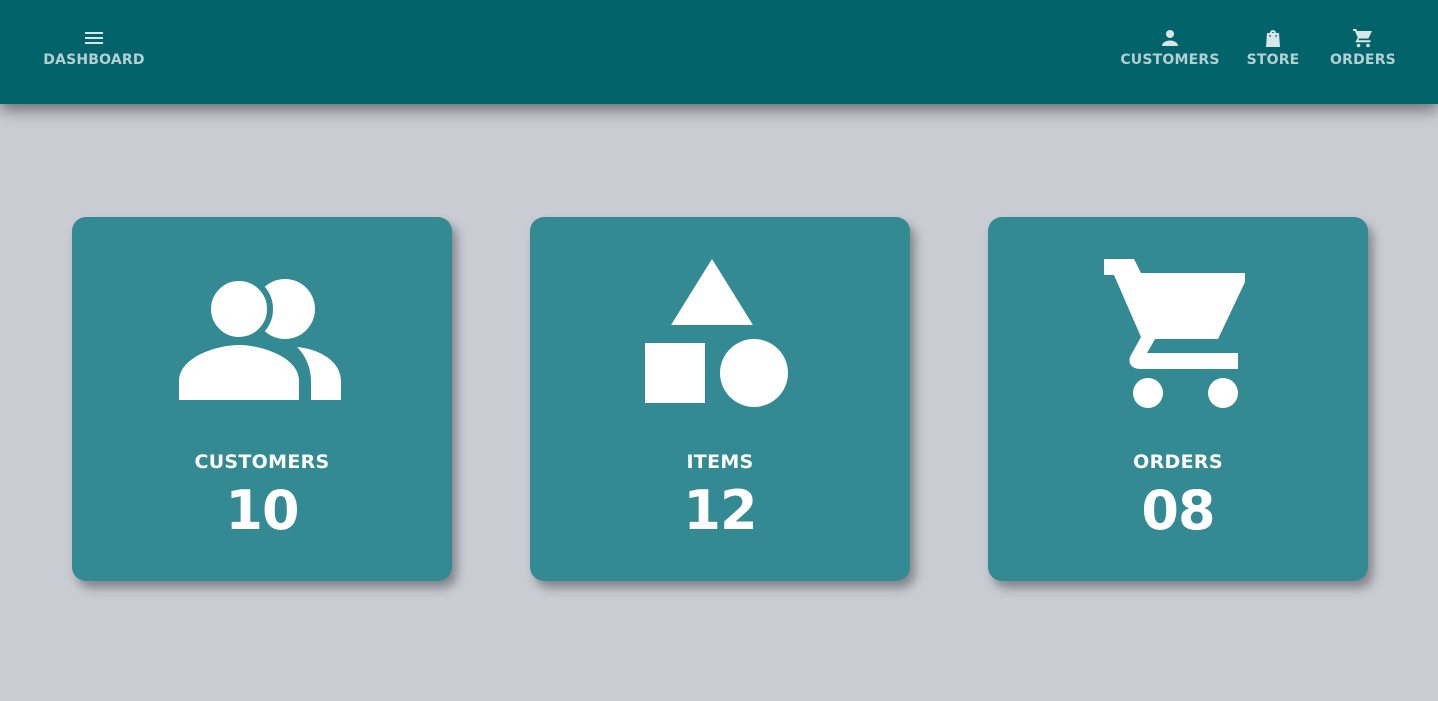  Describe the element at coordinates (1170, 60) in the screenshot. I see `nav-customers-label: CUSTOMERS` at that location.